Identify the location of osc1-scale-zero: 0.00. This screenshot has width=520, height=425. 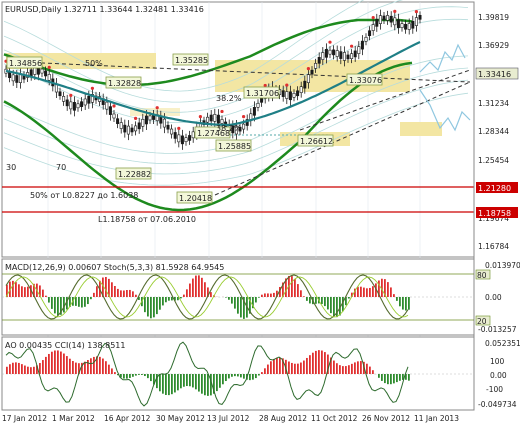
(493, 297).